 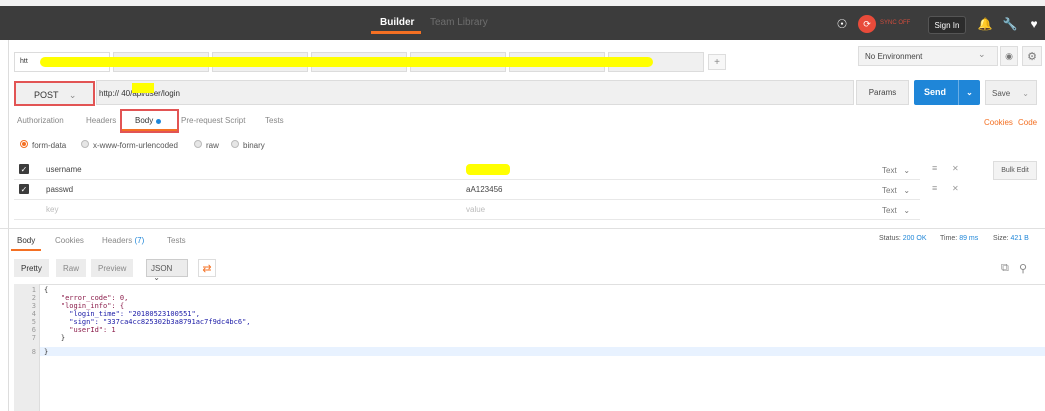 I want to click on divider, so click(x=522, y=228).